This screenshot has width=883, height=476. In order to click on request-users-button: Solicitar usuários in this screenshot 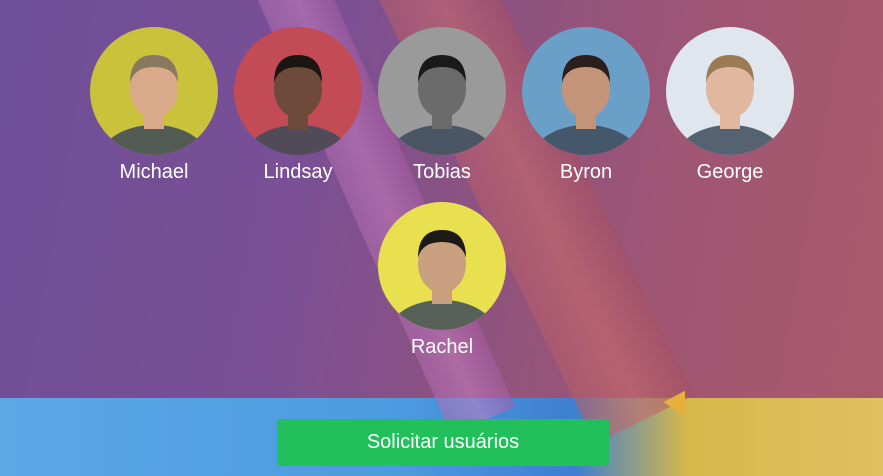, I will do `click(443, 442)`.